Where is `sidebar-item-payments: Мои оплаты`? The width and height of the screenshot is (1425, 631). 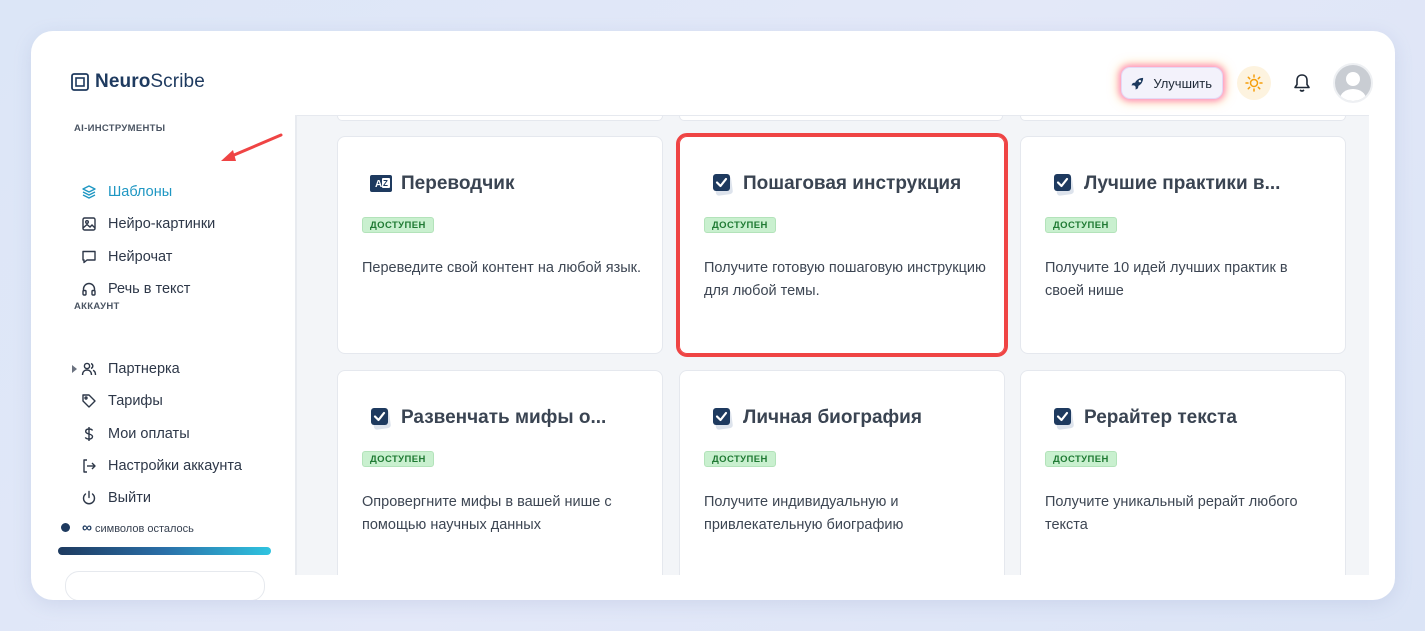
sidebar-item-payments: Мои оплаты is located at coordinates (135, 434).